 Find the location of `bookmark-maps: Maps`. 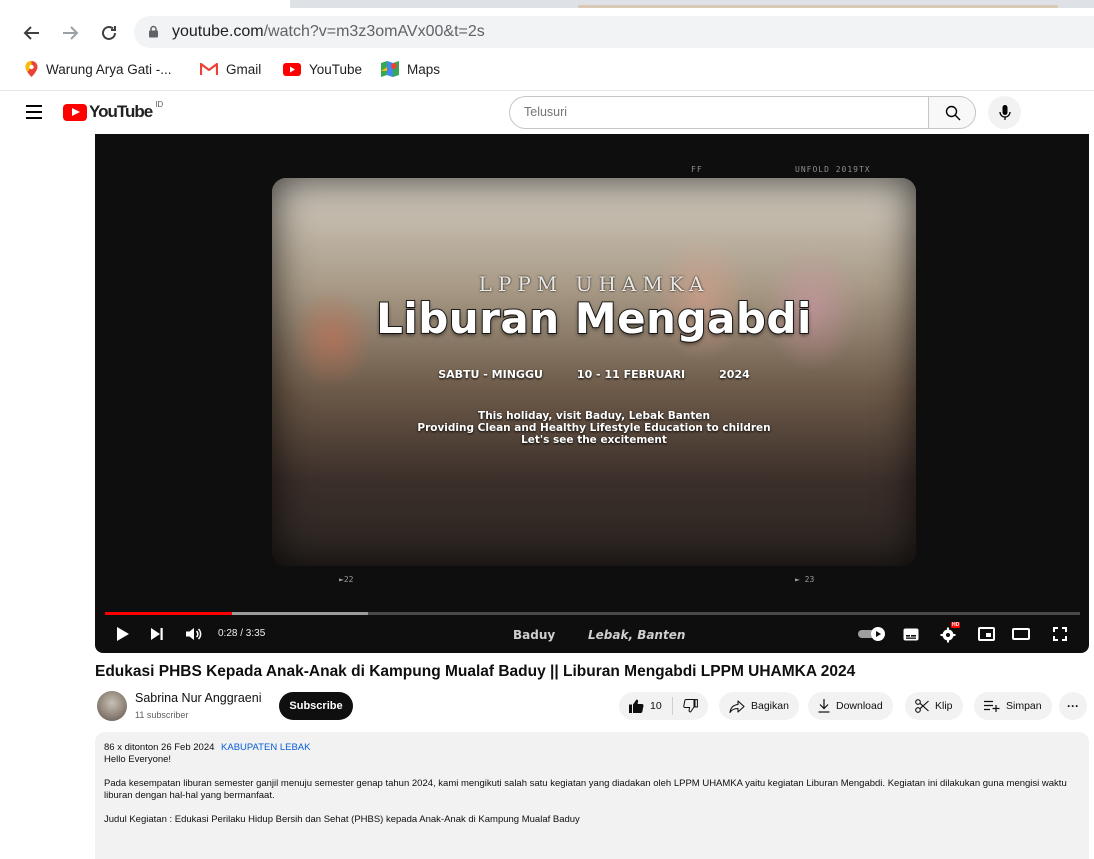

bookmark-maps: Maps is located at coordinates (410, 69).